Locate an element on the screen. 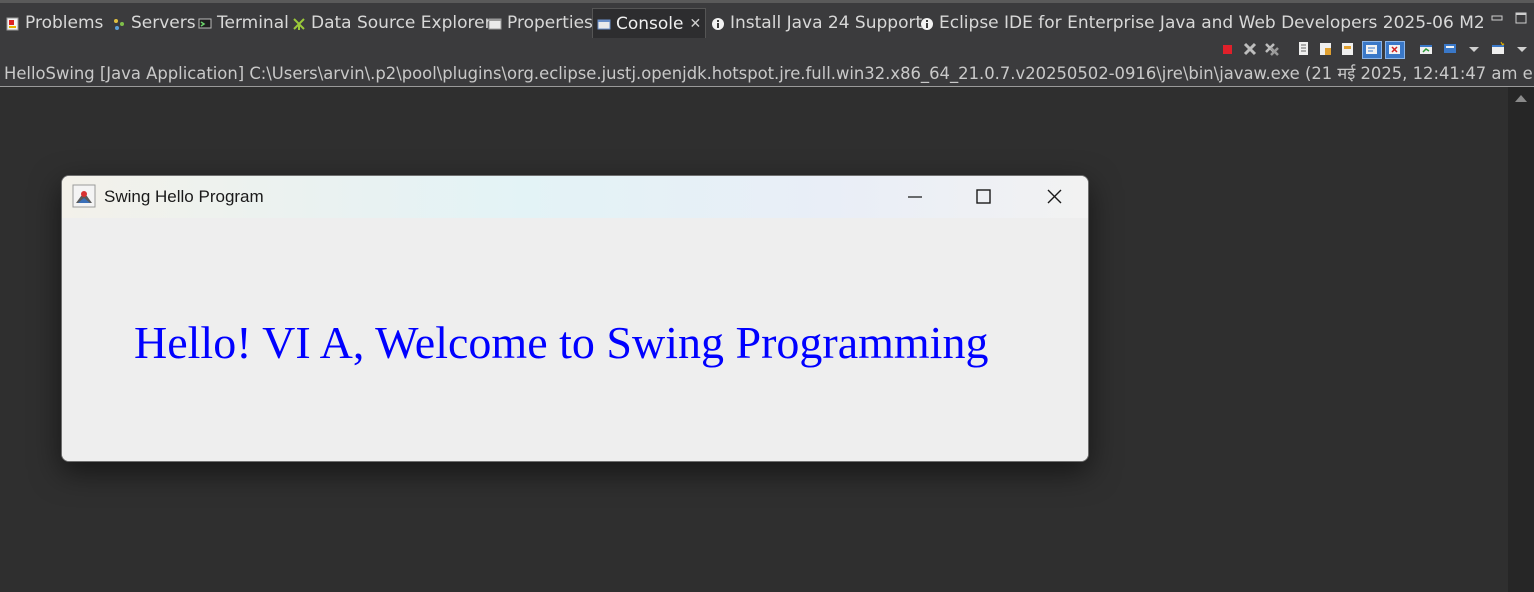 The image size is (1534, 592). maximize-icon is located at coordinates (983, 196).